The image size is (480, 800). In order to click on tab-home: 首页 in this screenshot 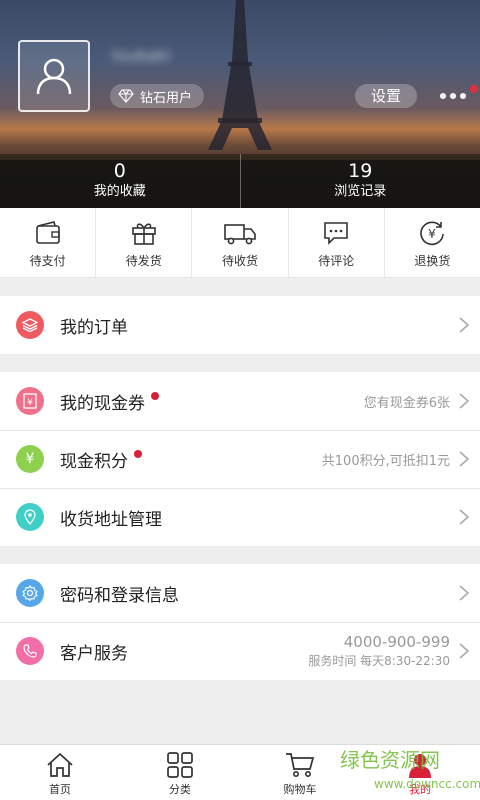, I will do `click(60, 772)`.